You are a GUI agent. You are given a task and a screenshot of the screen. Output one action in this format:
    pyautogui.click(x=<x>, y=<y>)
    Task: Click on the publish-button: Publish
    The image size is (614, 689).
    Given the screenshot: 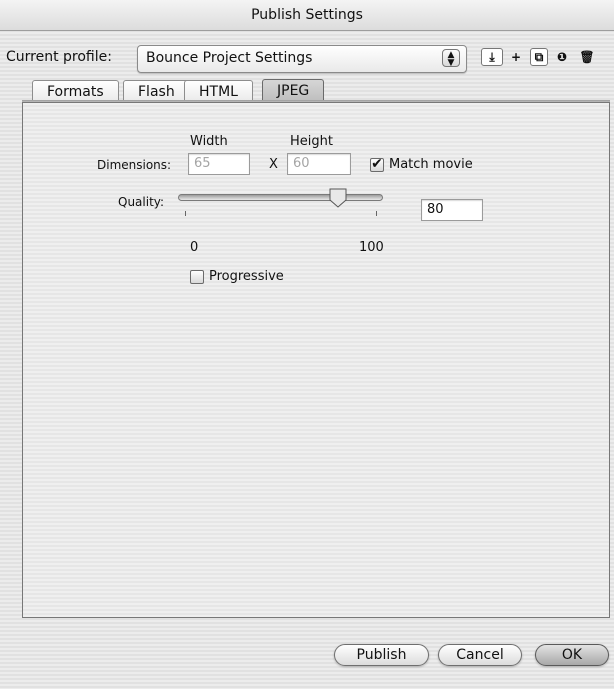 What is the action you would take?
    pyautogui.click(x=381, y=655)
    